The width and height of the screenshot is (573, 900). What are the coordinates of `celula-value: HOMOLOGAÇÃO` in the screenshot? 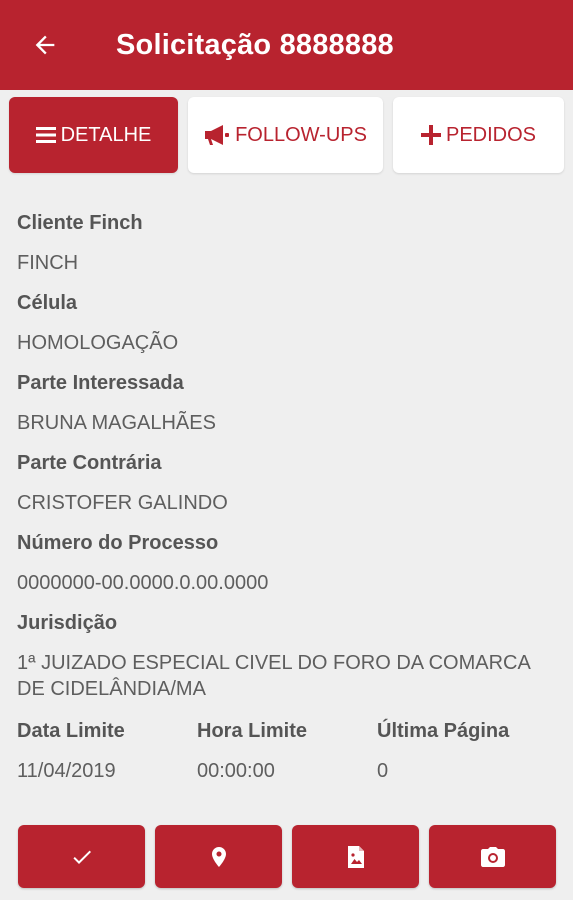 It's located at (98, 343).